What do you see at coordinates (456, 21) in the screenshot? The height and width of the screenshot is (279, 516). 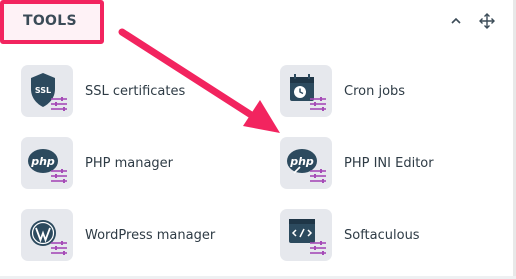 I see `collapse-chevron-icon` at bounding box center [456, 21].